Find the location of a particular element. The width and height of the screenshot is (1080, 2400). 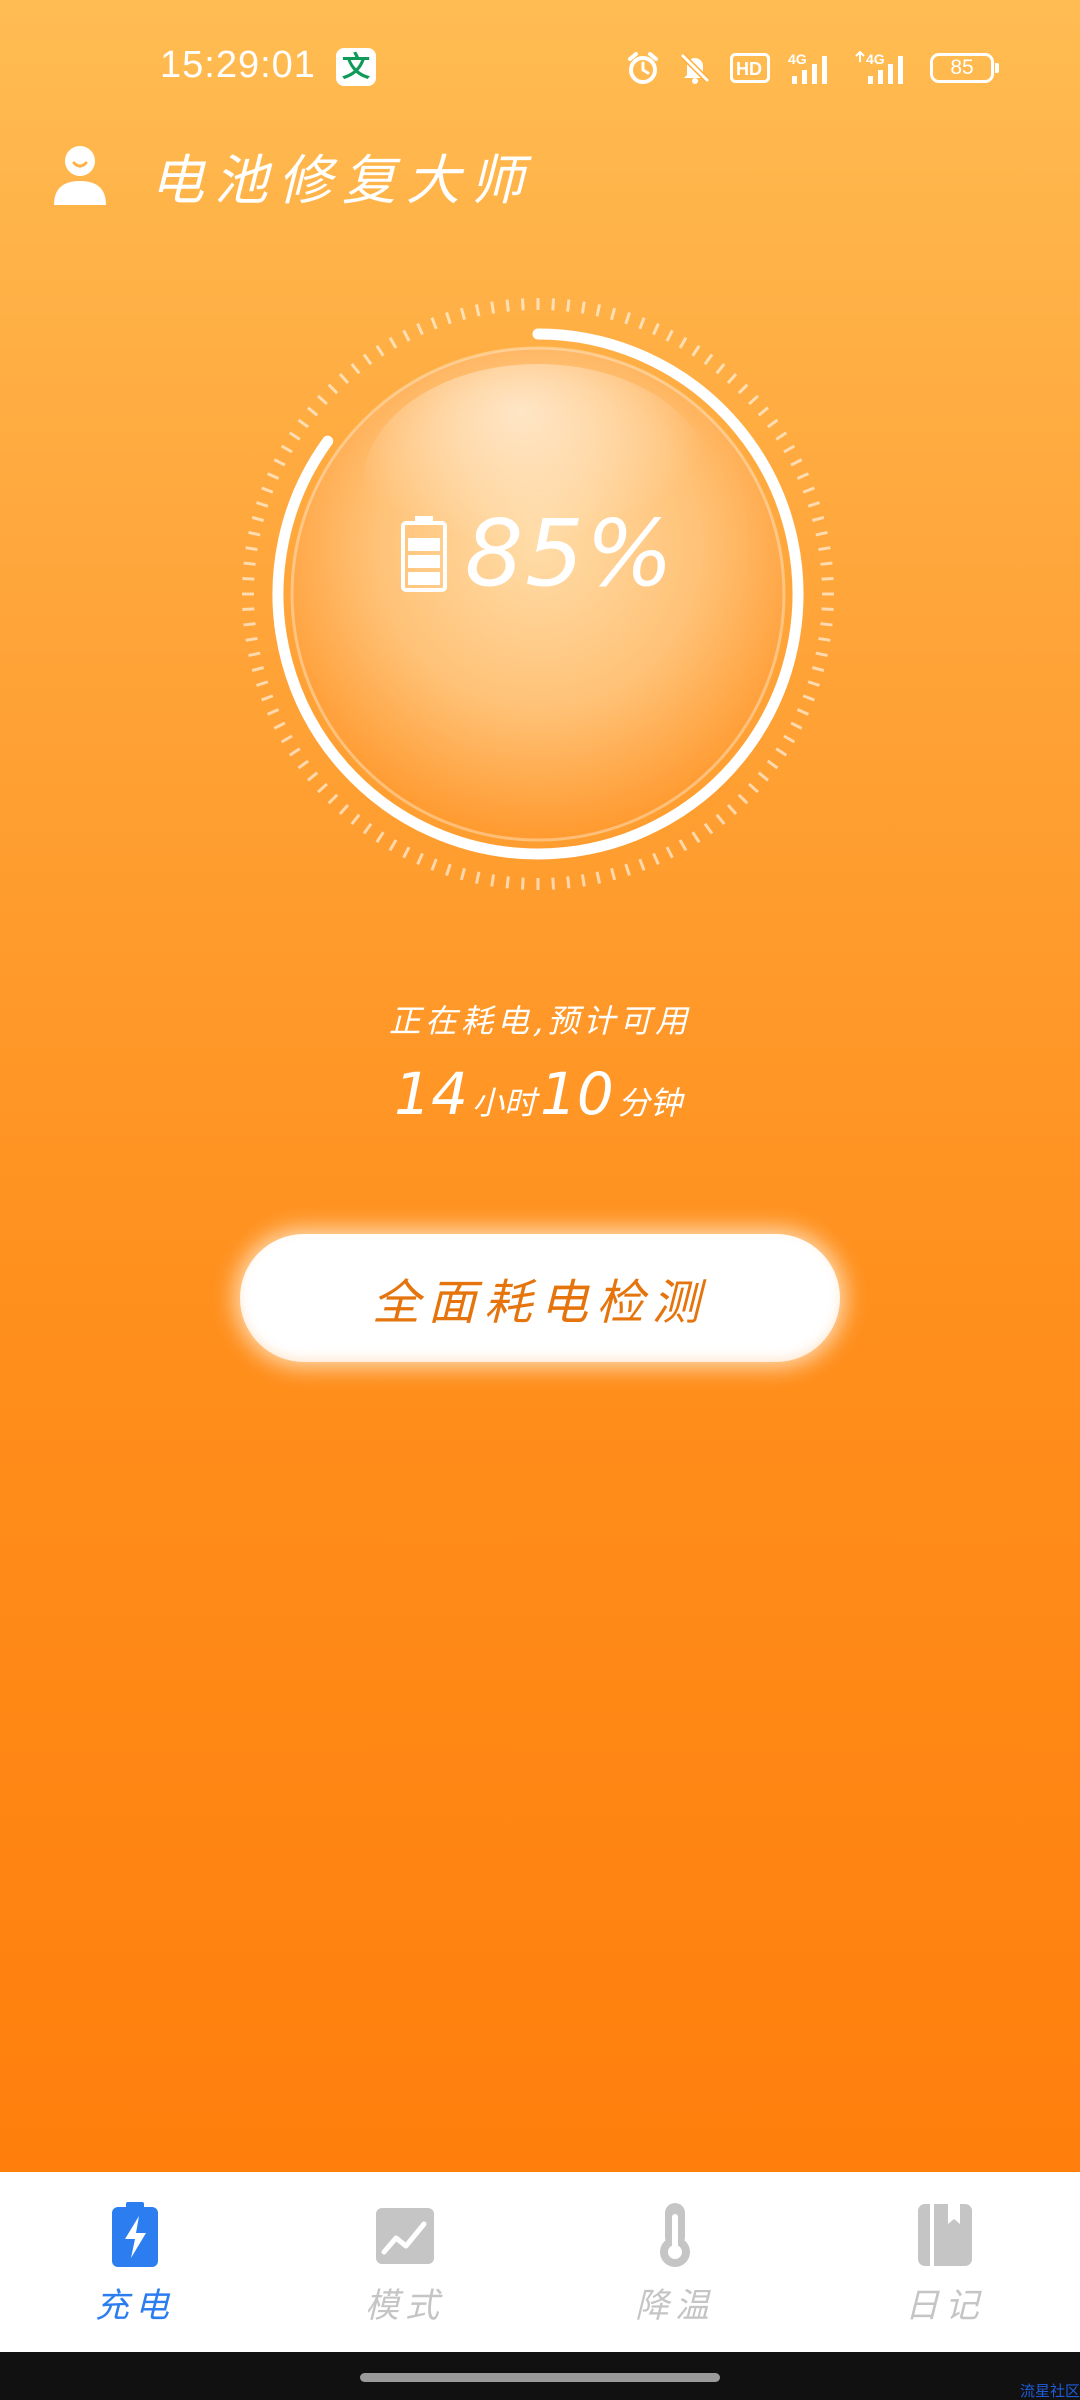

full-detect-button: 全面耗电检测 is located at coordinates (540, 1298).